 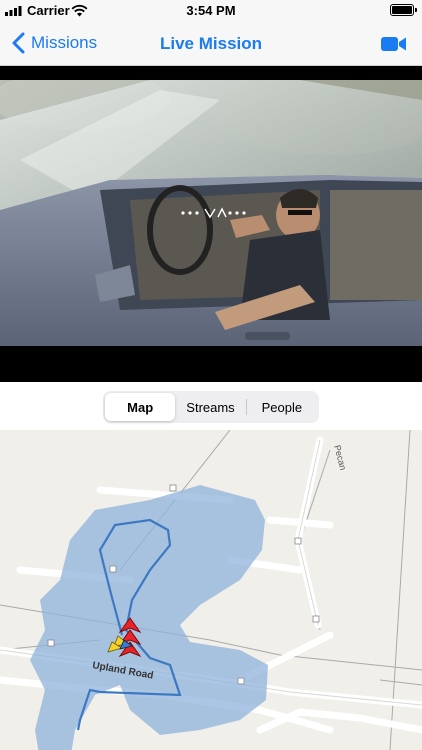 I want to click on video-camera-icon, so click(x=394, y=44).